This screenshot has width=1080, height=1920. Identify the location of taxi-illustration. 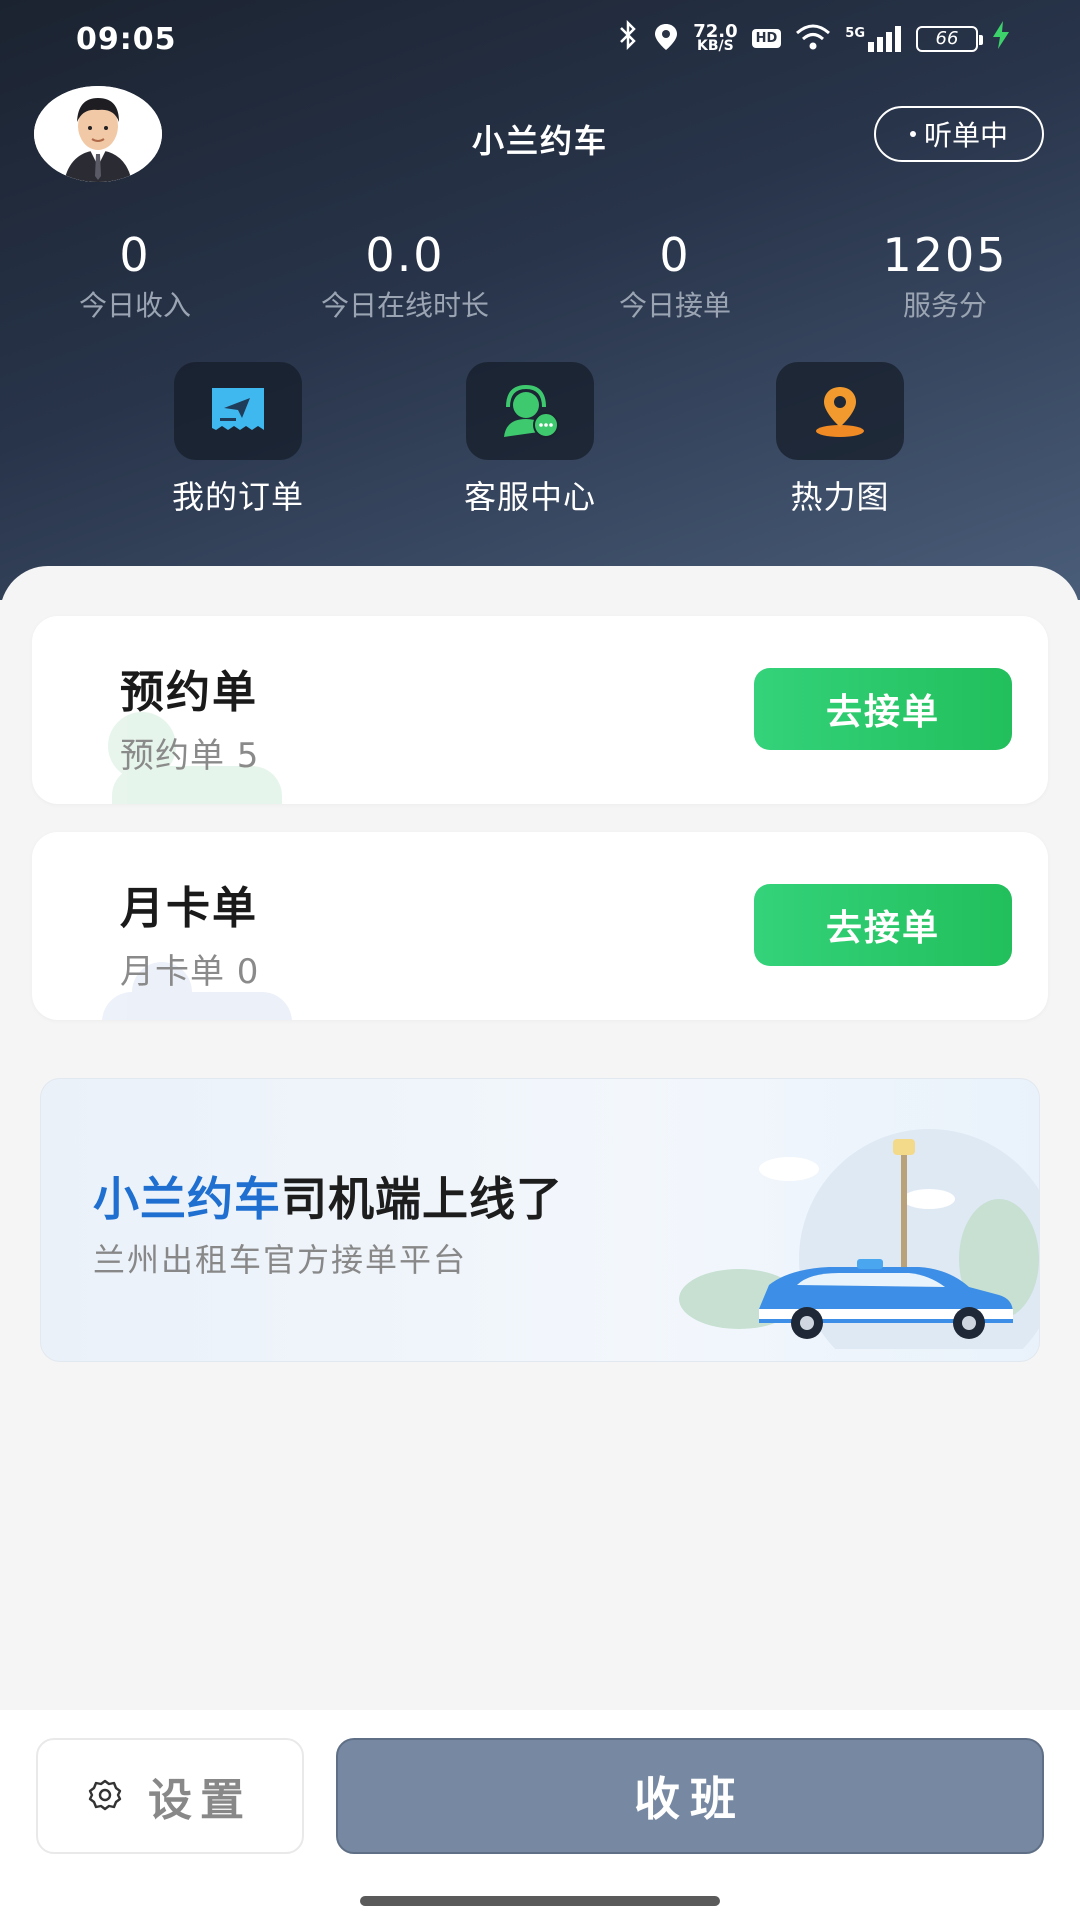
(859, 1239).